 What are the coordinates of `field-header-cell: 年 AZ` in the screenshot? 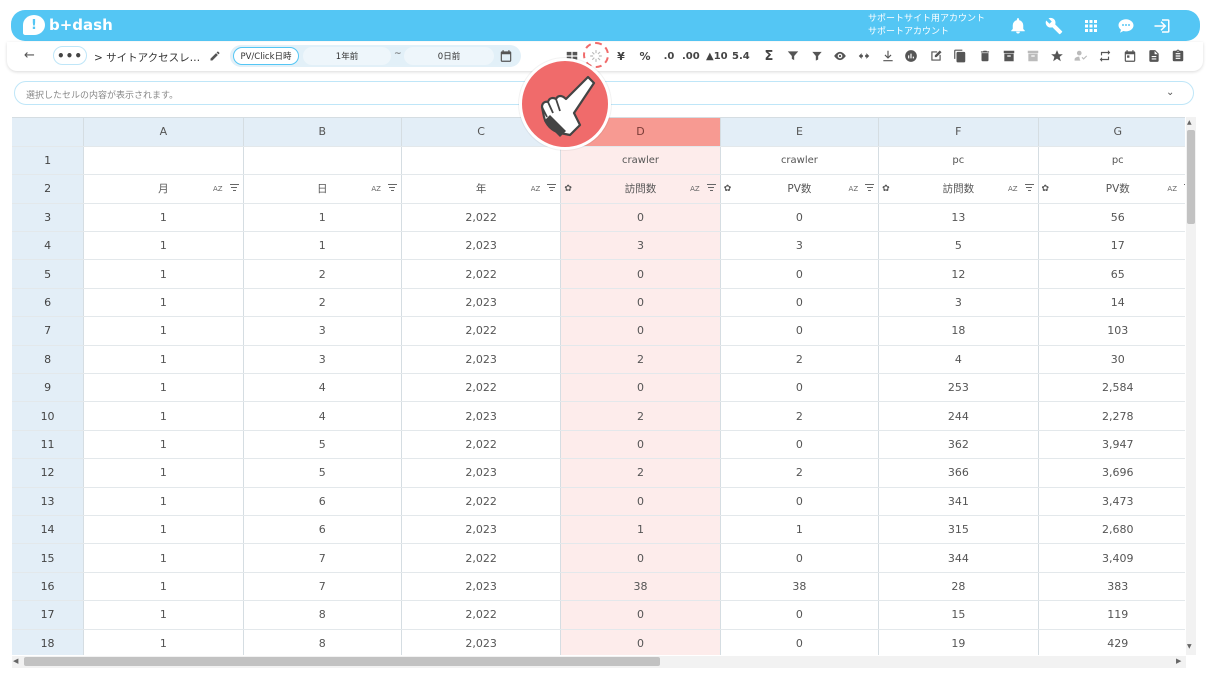 It's located at (481, 189).